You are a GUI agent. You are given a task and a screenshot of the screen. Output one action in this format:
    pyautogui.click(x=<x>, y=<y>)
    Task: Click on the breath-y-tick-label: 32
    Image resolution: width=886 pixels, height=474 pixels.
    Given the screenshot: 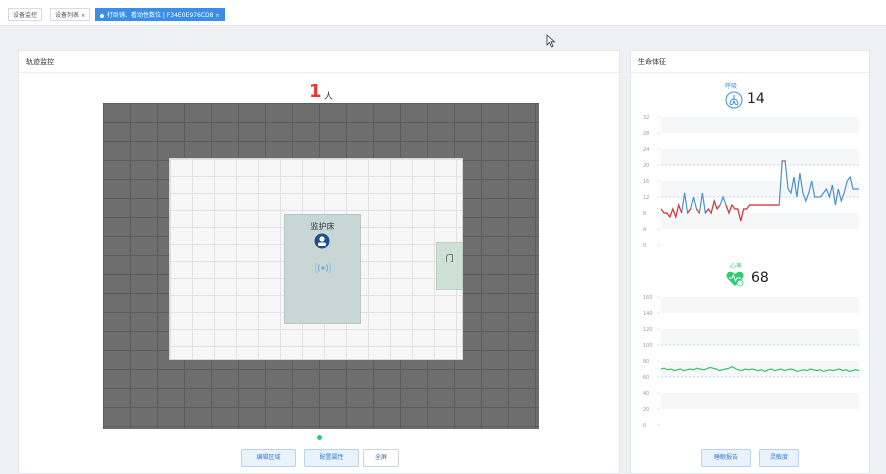 What is the action you would take?
    pyautogui.click(x=646, y=118)
    